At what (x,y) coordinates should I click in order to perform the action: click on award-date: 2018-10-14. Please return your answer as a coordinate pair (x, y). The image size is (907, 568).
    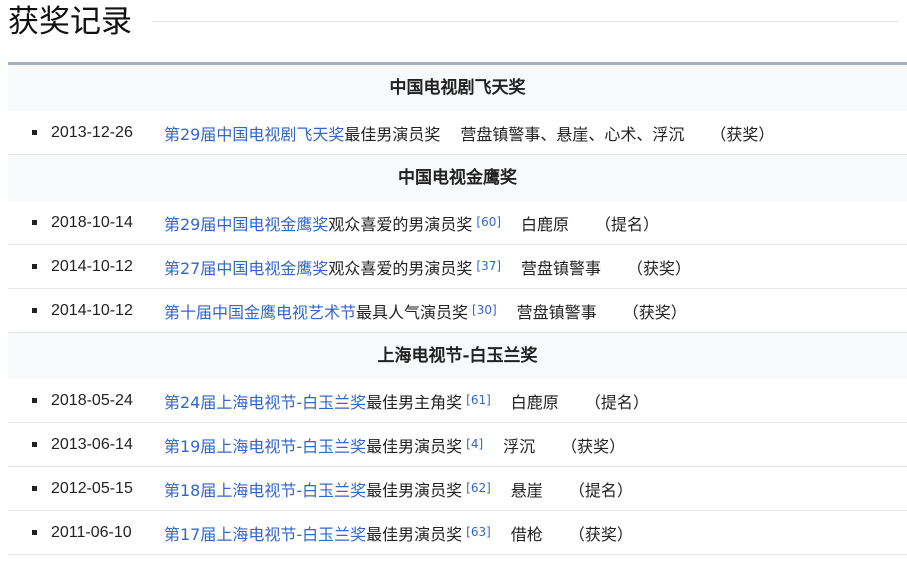
    Looking at the image, I should click on (92, 222).